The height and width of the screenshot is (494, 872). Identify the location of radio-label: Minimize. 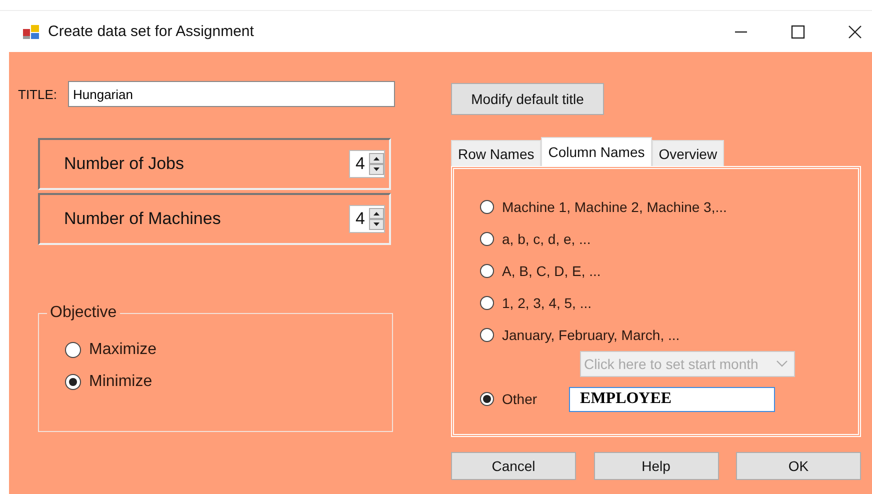
(120, 382).